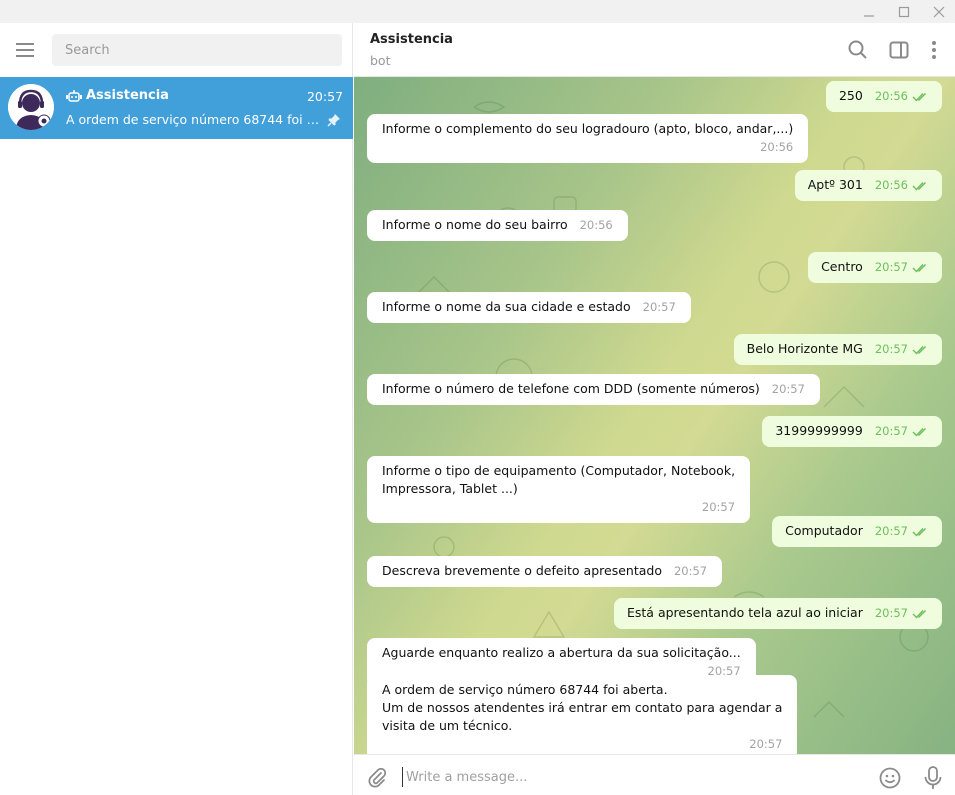  I want to click on message-composer, so click(654, 774).